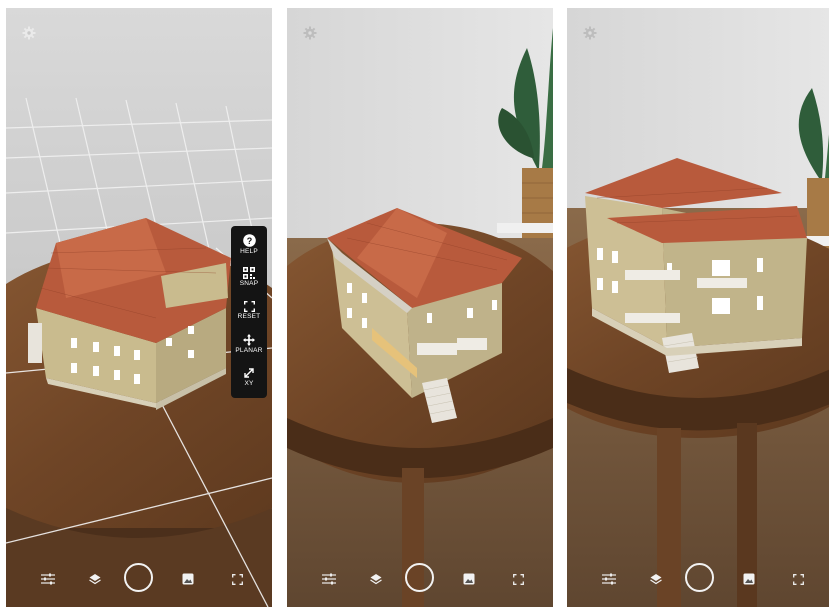  Describe the element at coordinates (249, 340) in the screenshot. I see `move-cross-icon` at that location.